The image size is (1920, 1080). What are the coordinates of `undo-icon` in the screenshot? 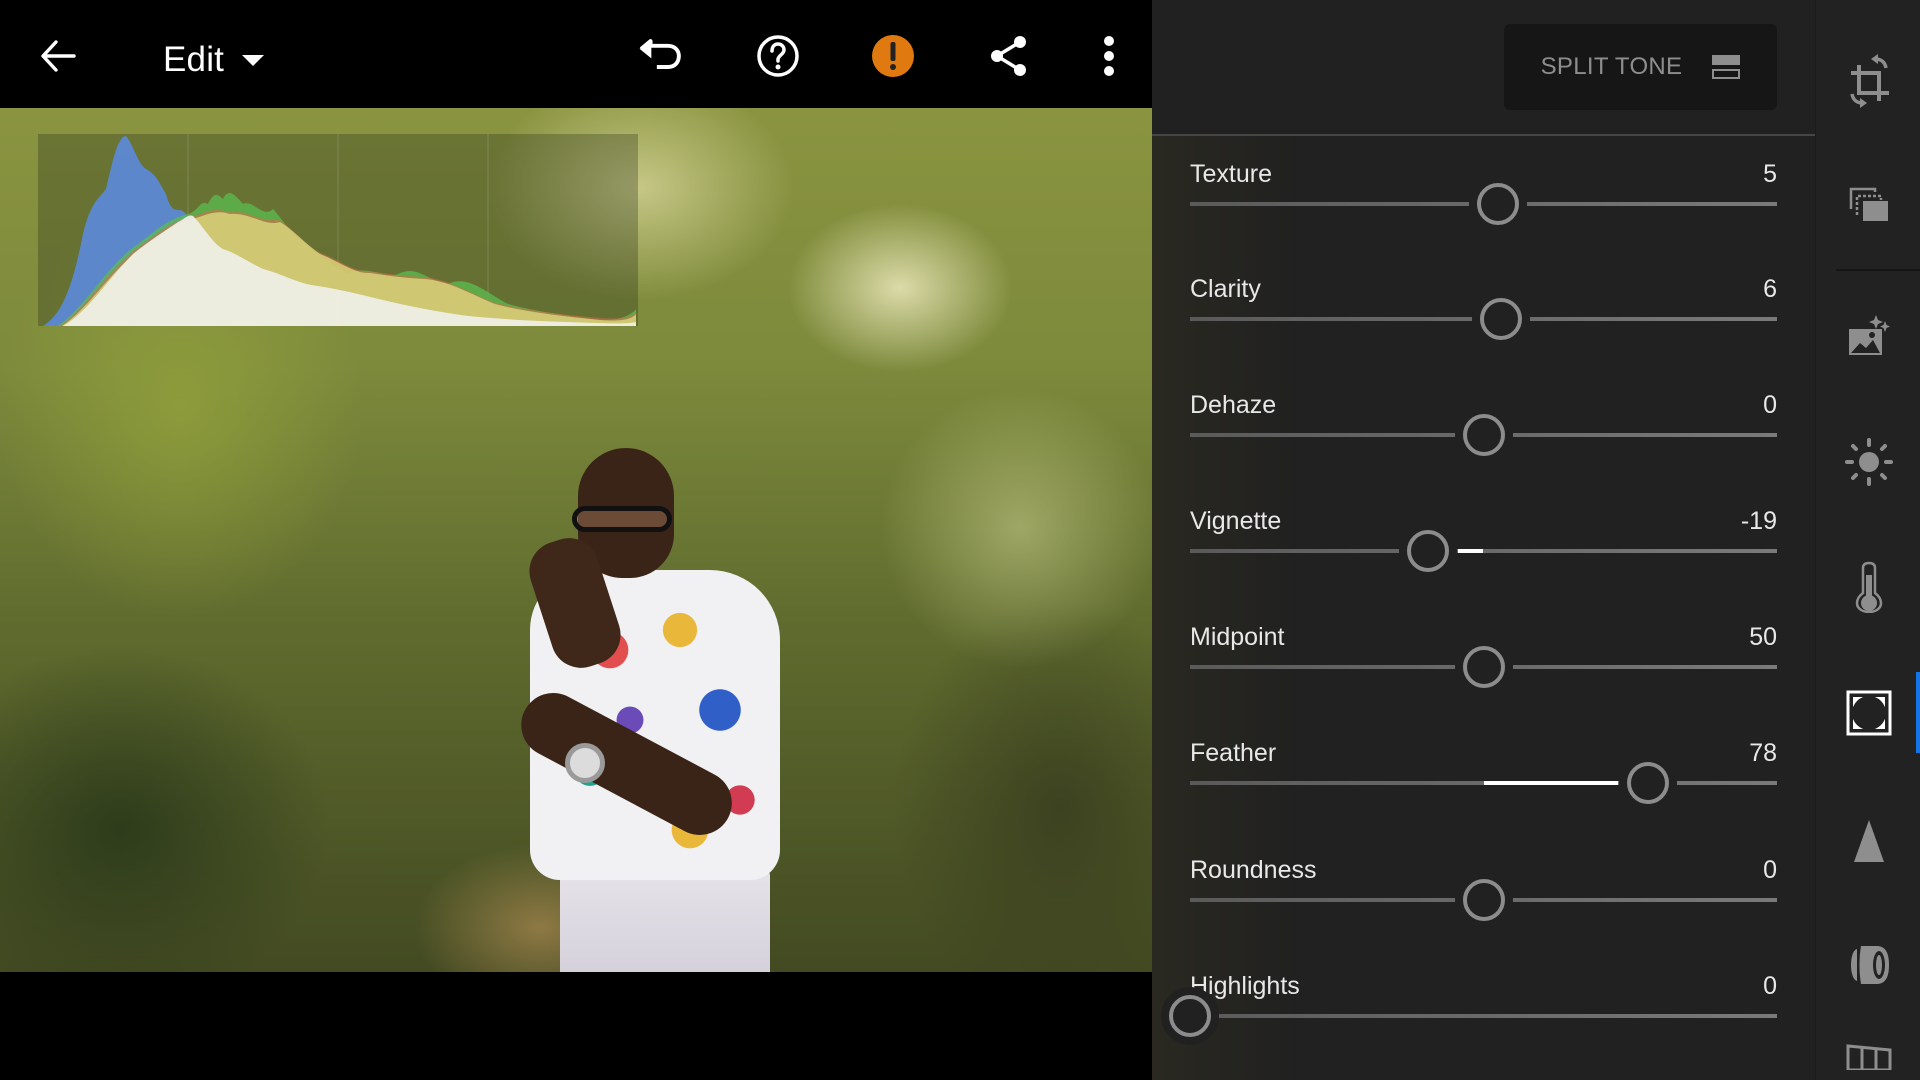 It's located at (660, 54).